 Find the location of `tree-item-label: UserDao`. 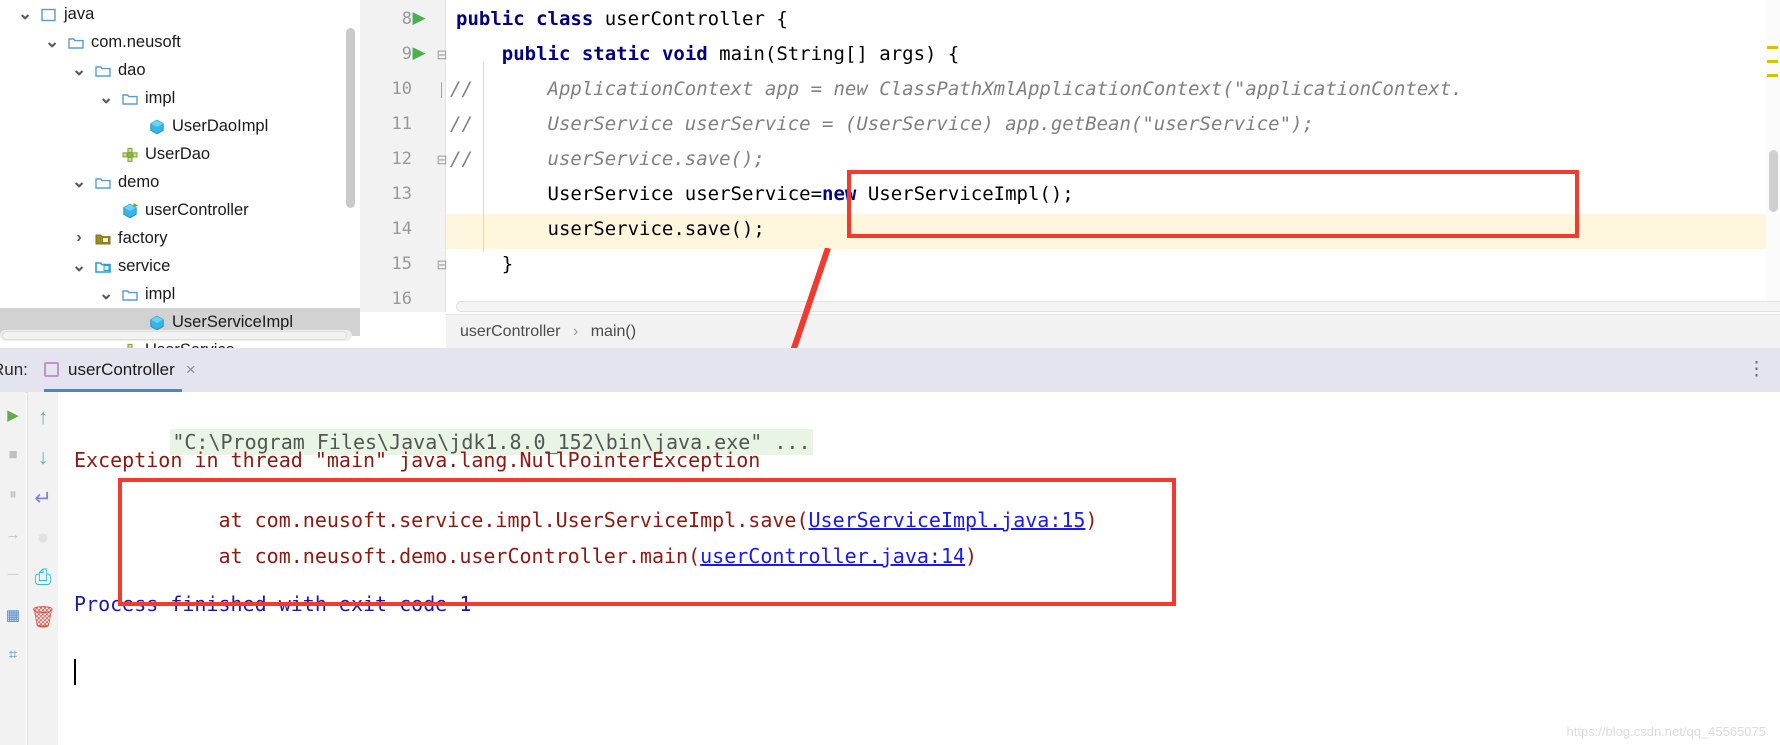

tree-item-label: UserDao is located at coordinates (178, 154).